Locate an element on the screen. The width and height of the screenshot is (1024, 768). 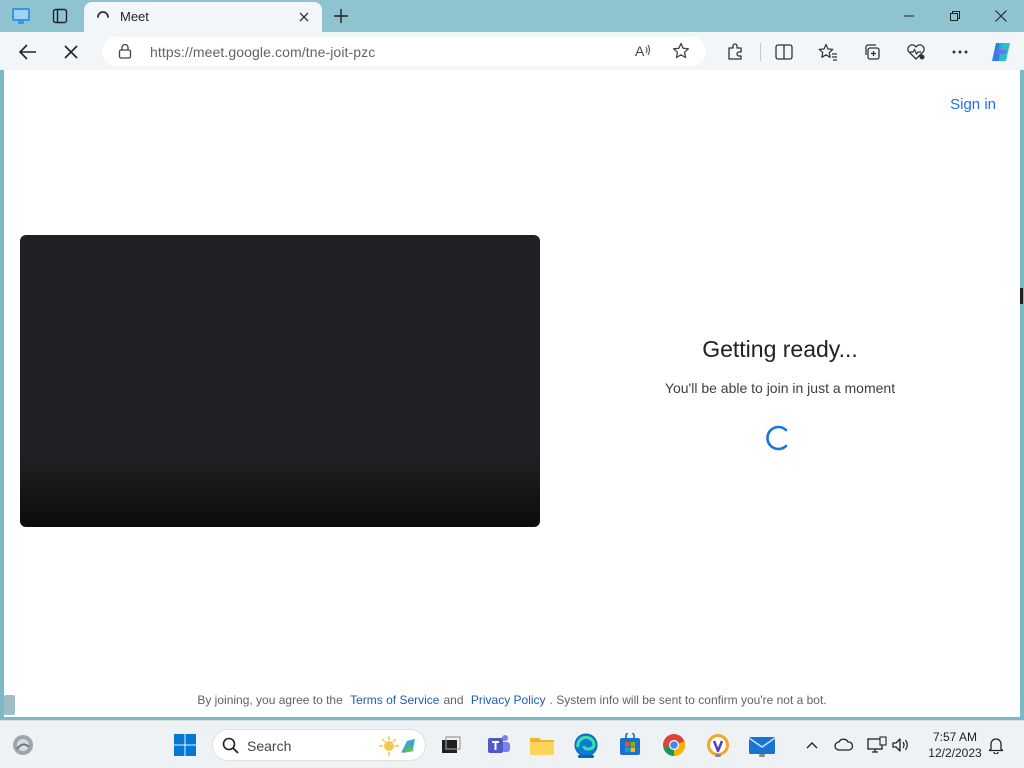
microsoft-store-icon is located at coordinates (630, 745).